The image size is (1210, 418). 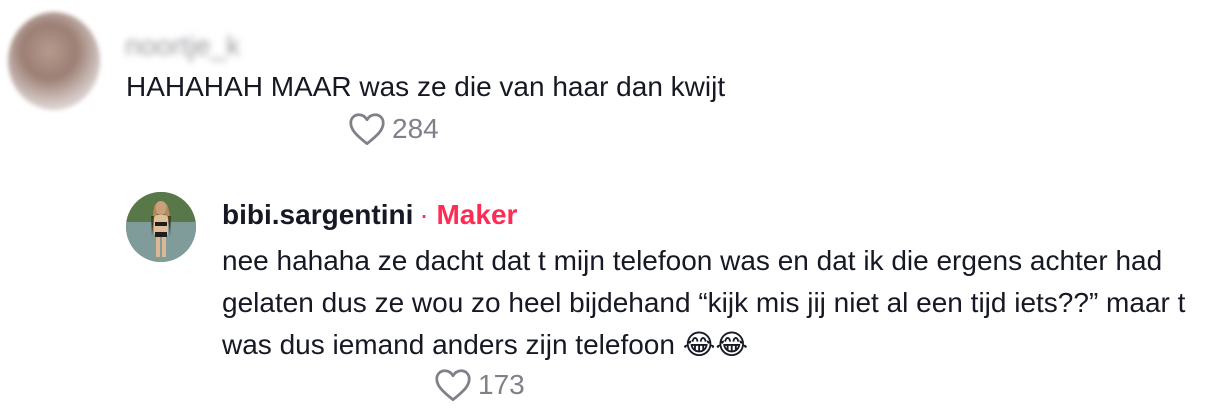 I want to click on like-button: 173, so click(x=479, y=385).